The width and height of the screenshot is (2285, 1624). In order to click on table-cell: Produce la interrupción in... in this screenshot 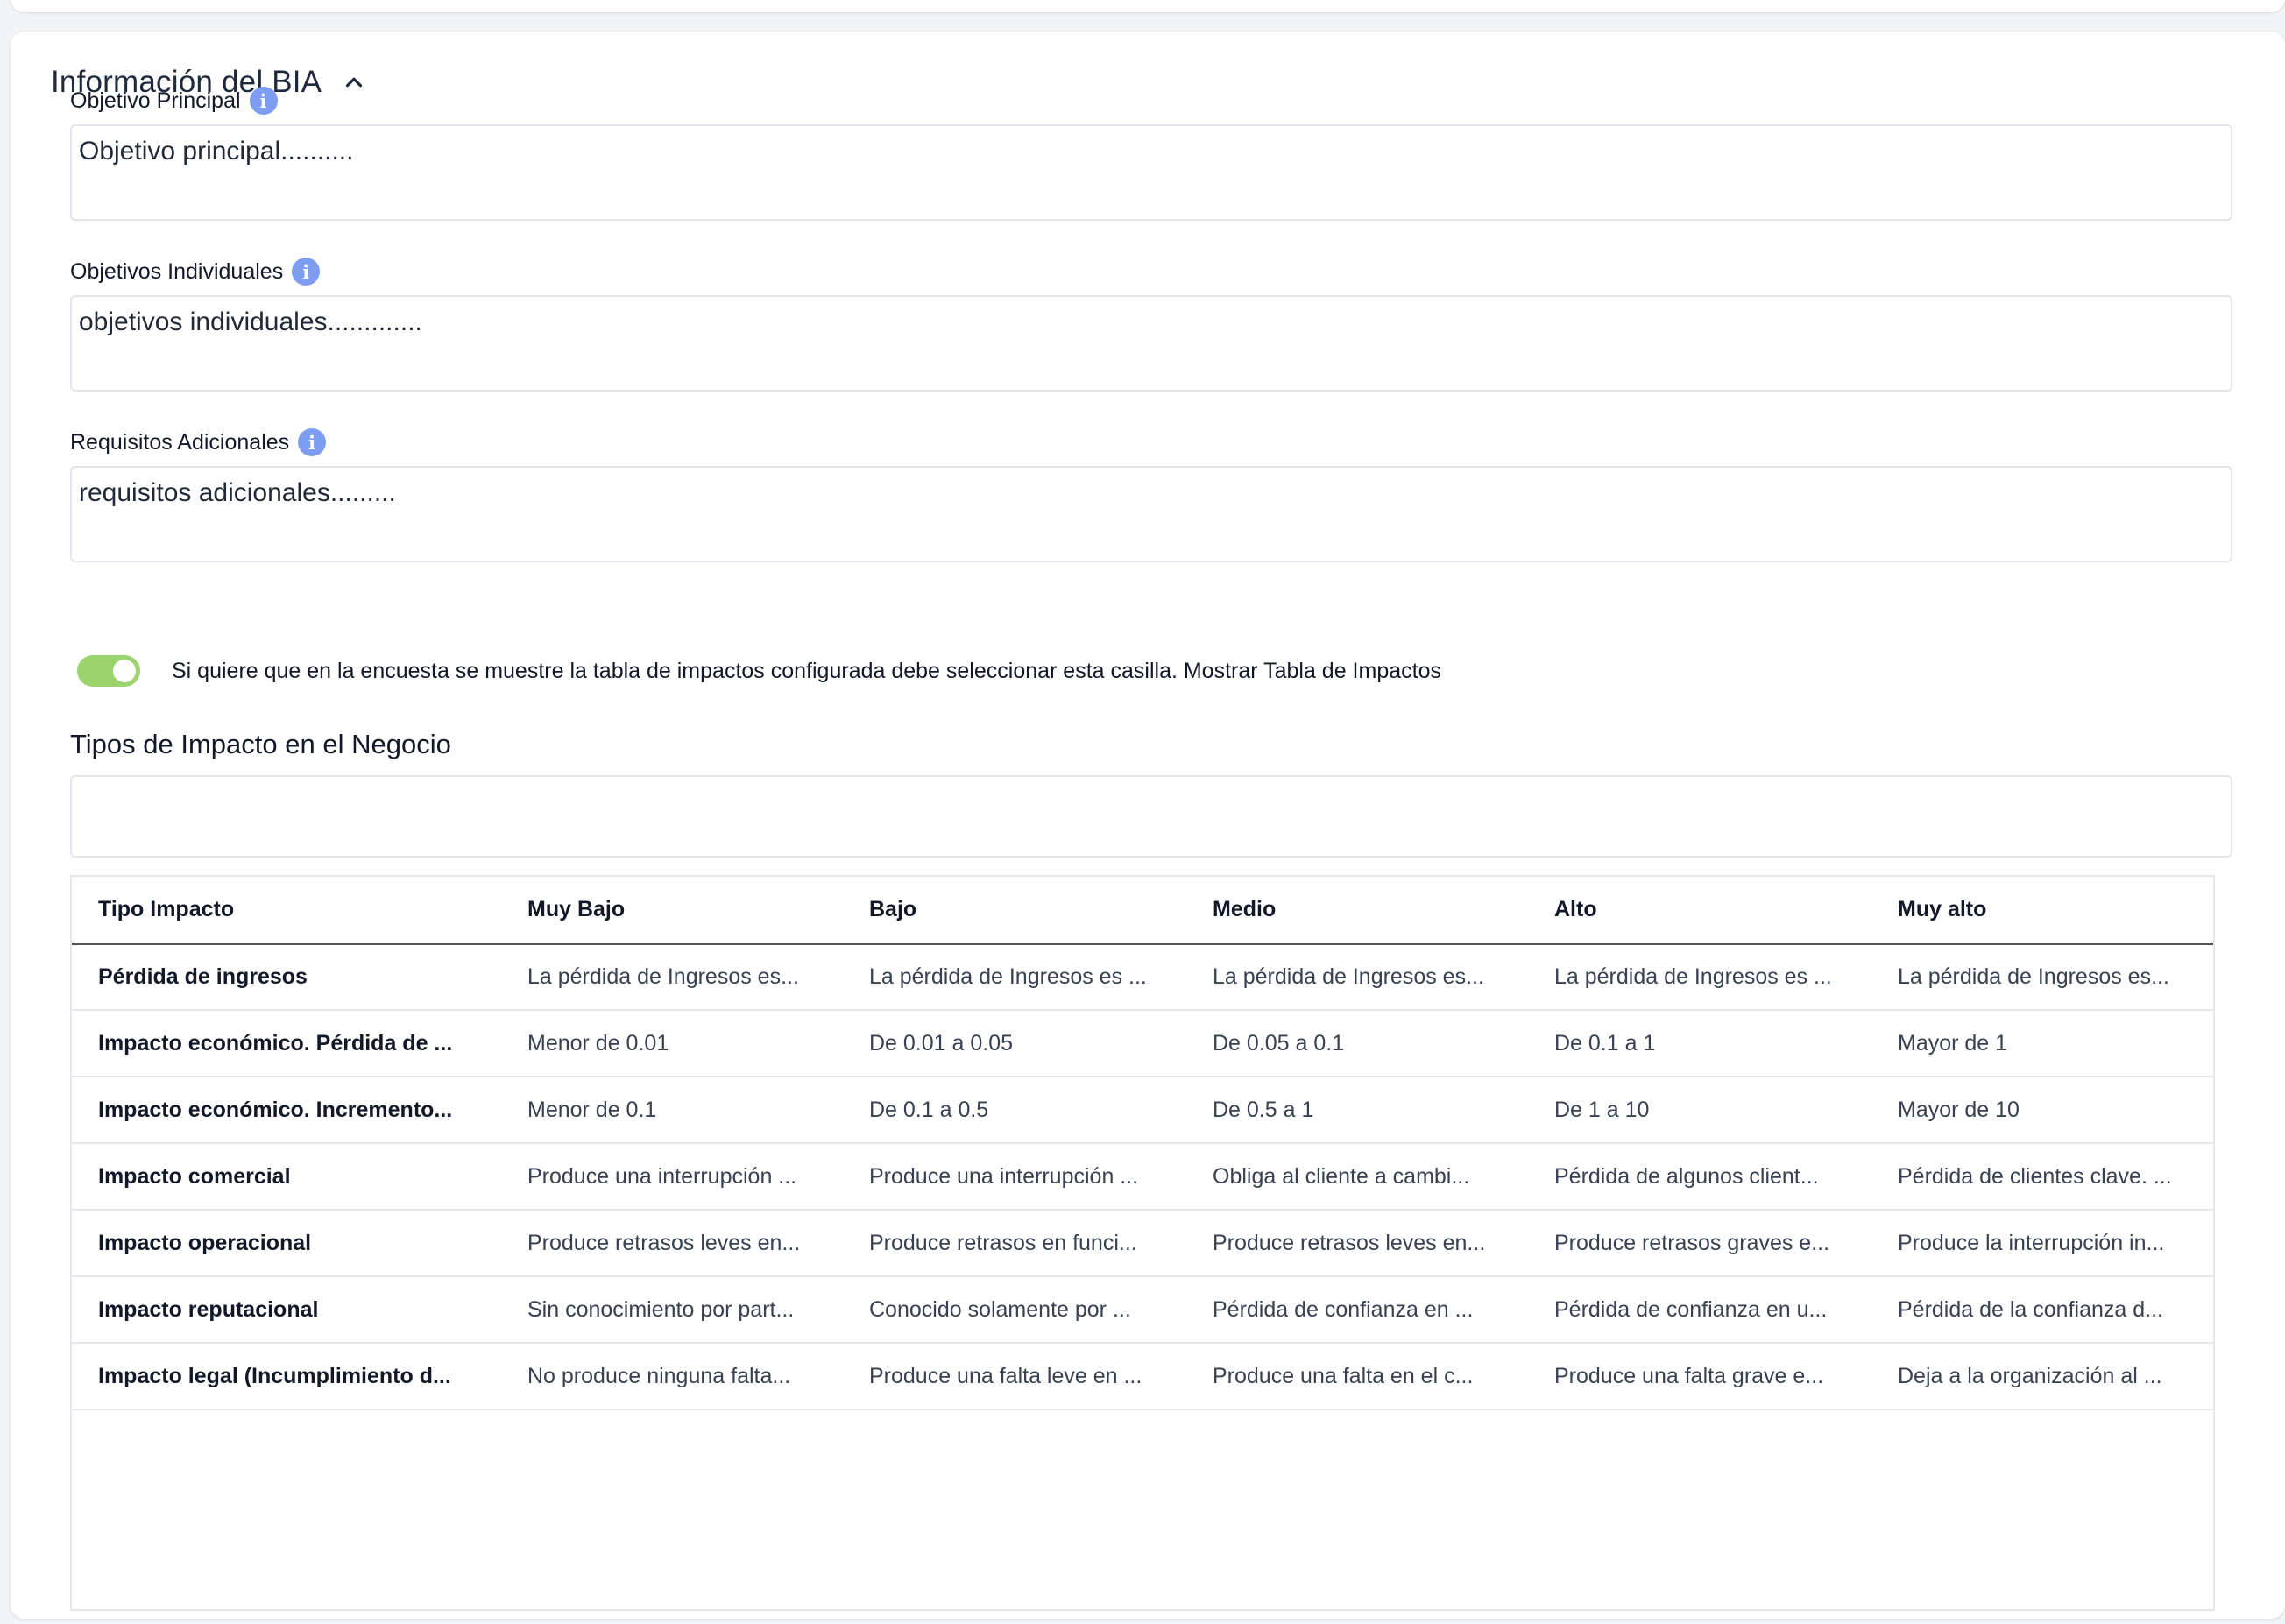, I will do `click(2042, 1243)`.